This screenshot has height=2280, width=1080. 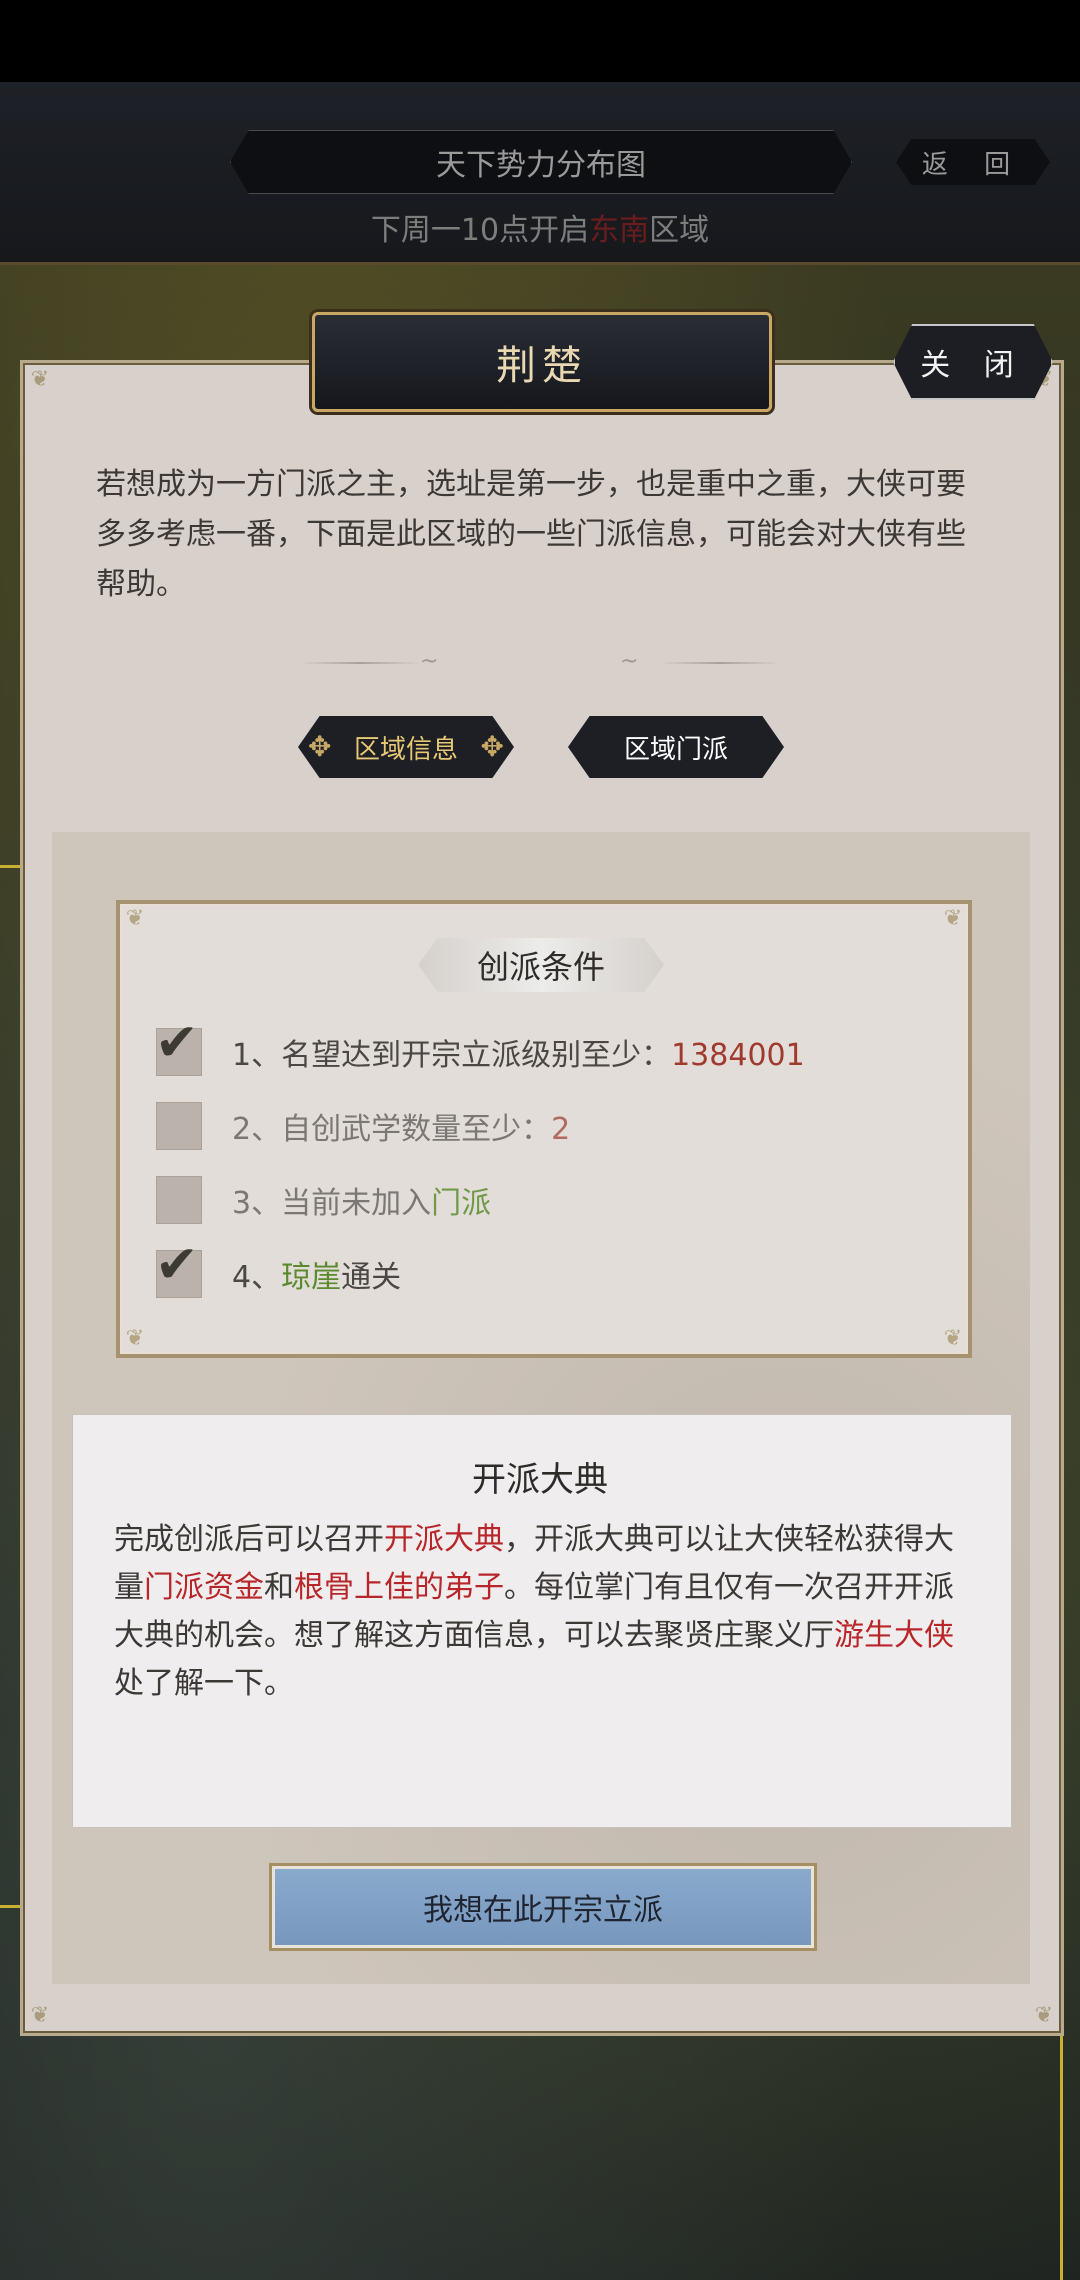 I want to click on condition-item: 3、当前未加入门派, so click(x=323, y=1200).